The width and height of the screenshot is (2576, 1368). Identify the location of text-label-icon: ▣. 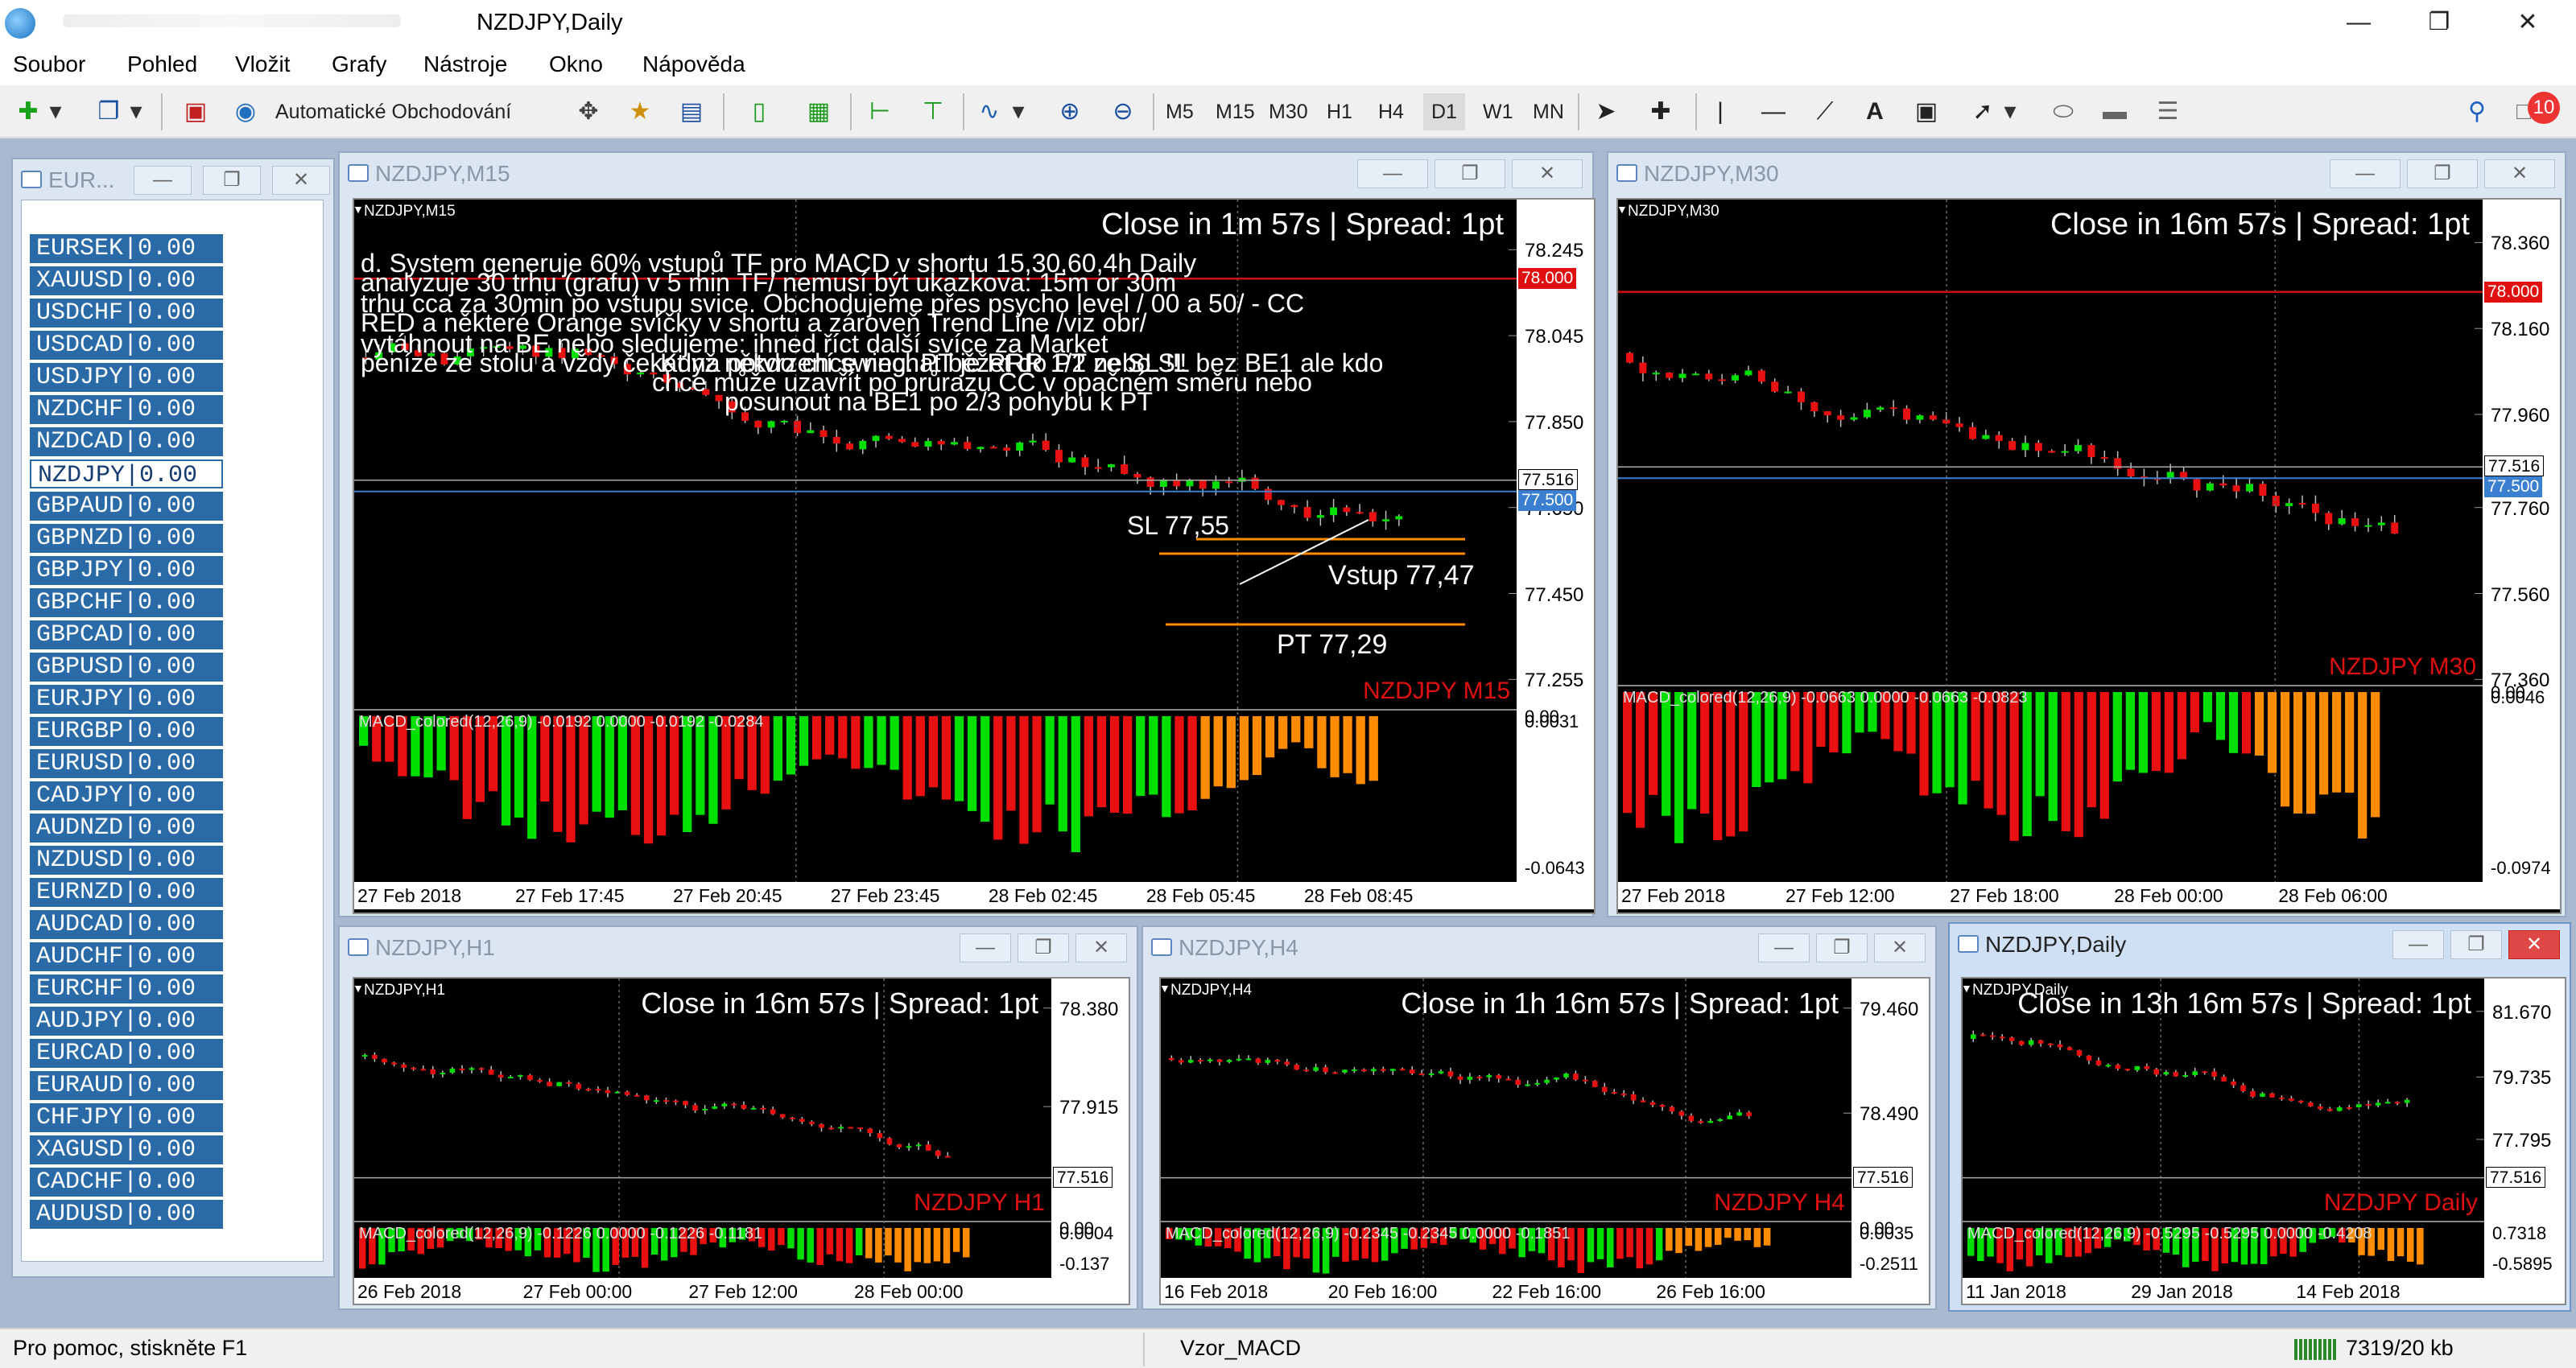
(1927, 111).